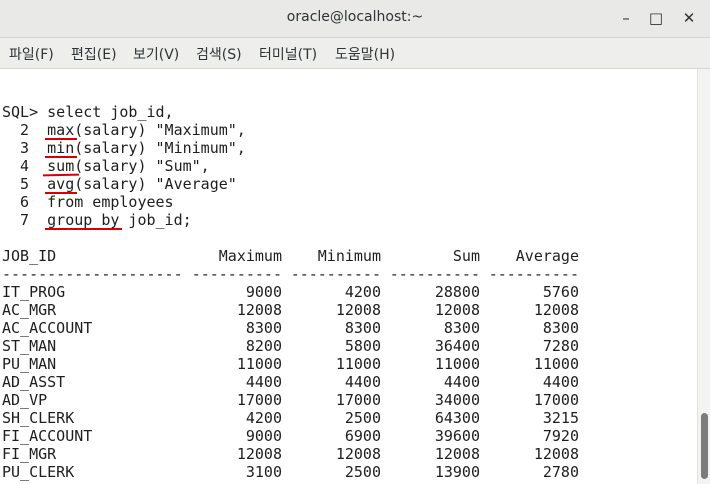  I want to click on sql-line-2: 2 max(salary) "Maximum",, so click(124, 130).